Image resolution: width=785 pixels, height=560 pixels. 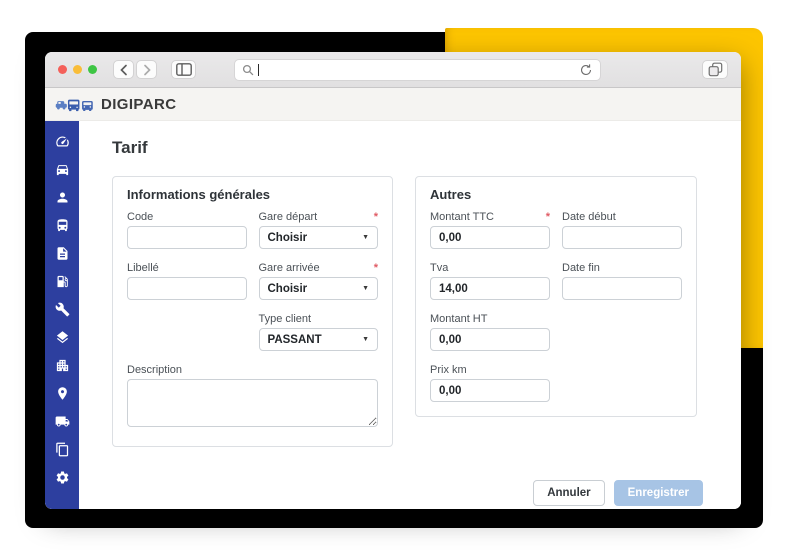 I want to click on sidebar-item-drivers, so click(x=62, y=225).